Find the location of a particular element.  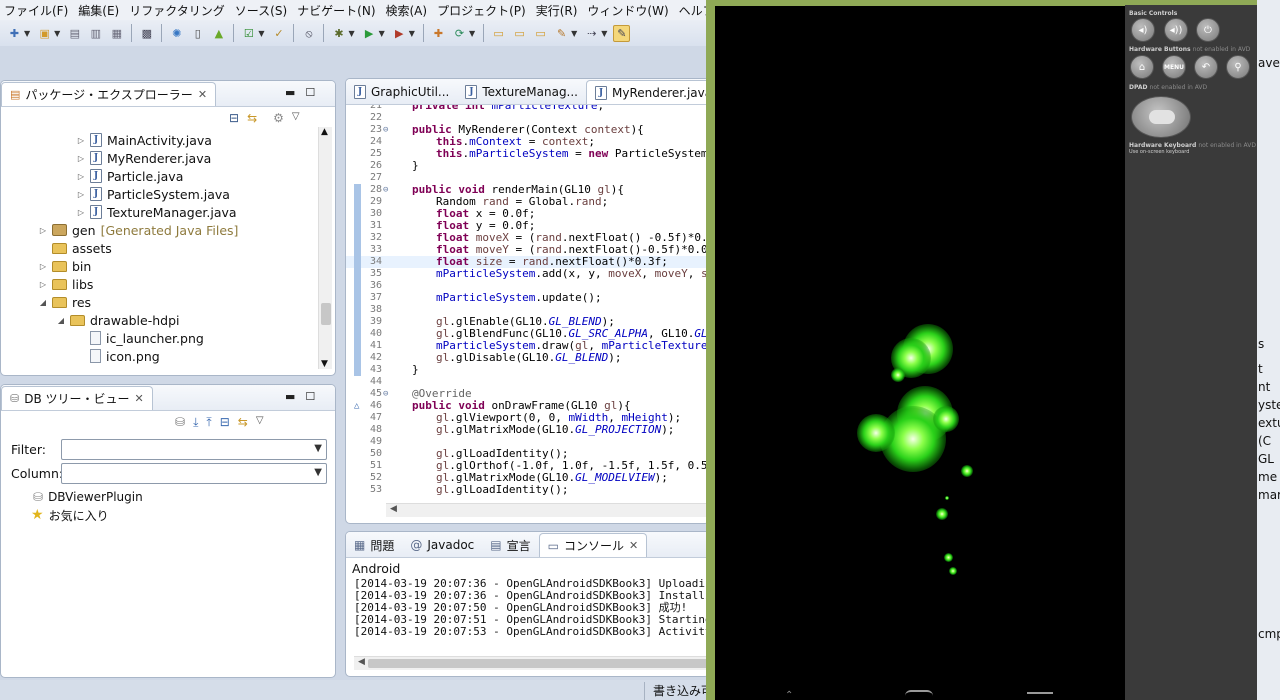

save-all-icon: ▥ is located at coordinates (95, 33).